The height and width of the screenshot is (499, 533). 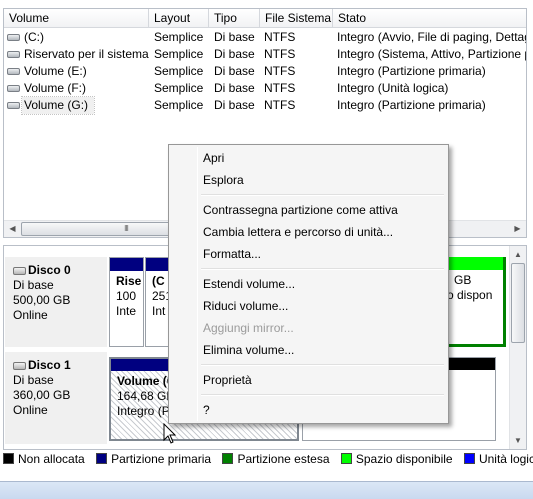 I want to click on column-header-file-system: File Sistema, so click(x=296, y=18).